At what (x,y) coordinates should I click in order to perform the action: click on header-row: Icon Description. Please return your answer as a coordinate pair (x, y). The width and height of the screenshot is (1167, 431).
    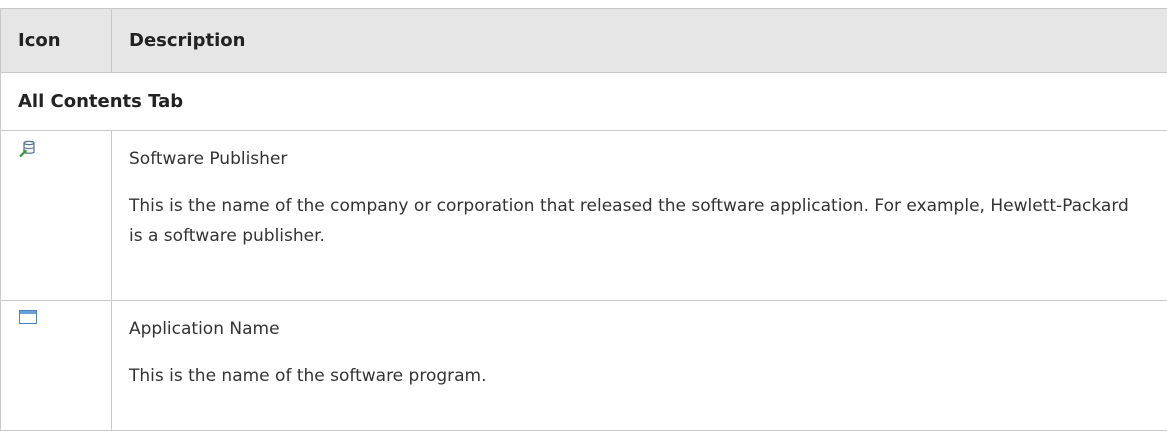
    Looking at the image, I should click on (584, 41).